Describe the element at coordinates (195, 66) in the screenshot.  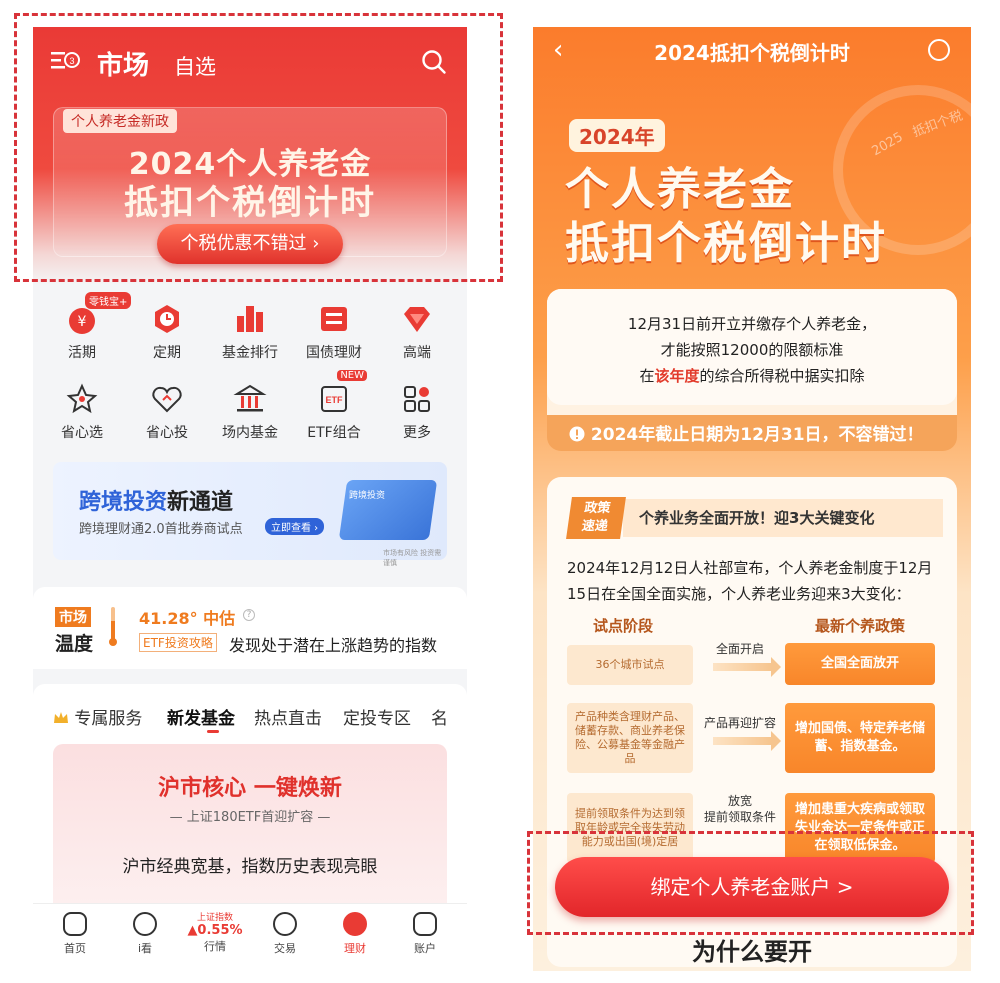
I see `tab-favorites: 自选` at that location.